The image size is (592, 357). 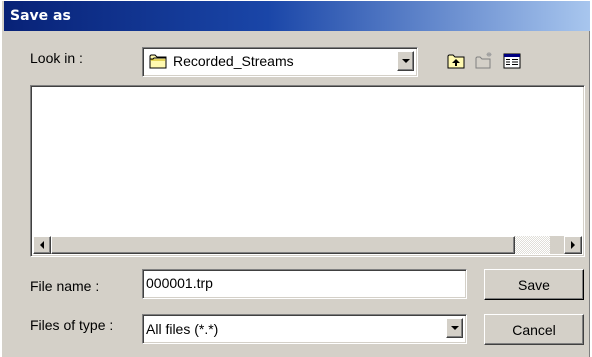 I want to click on scroll-left-button, so click(x=42, y=245).